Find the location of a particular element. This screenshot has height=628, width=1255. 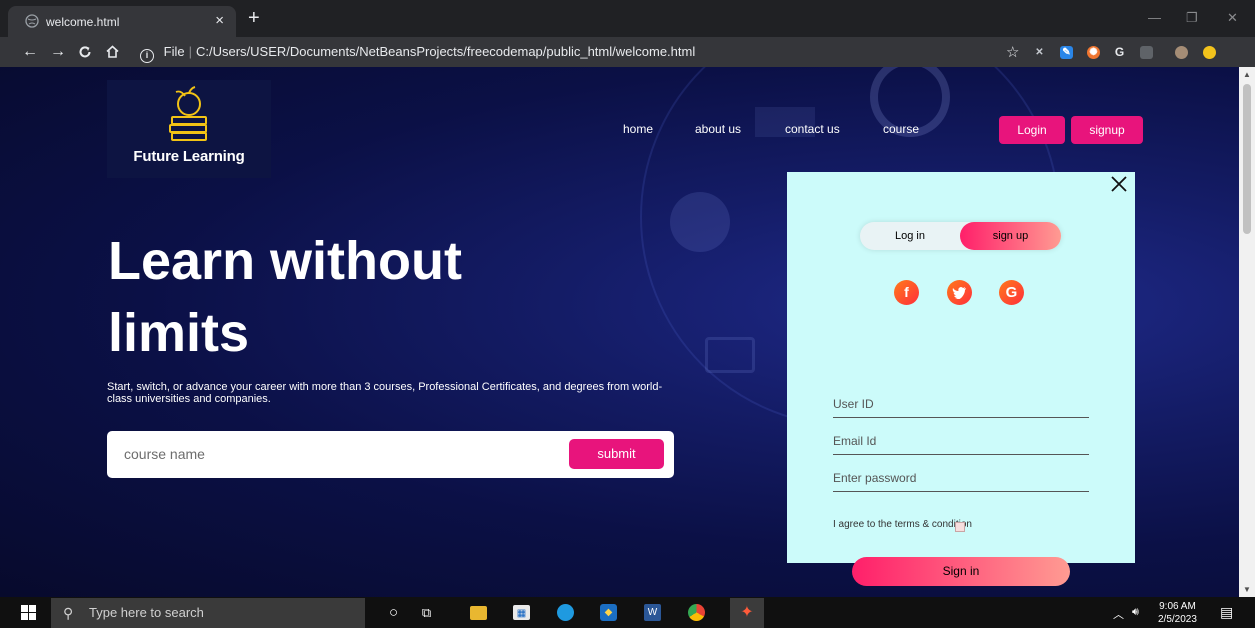

user-id-field is located at coordinates (961, 405).